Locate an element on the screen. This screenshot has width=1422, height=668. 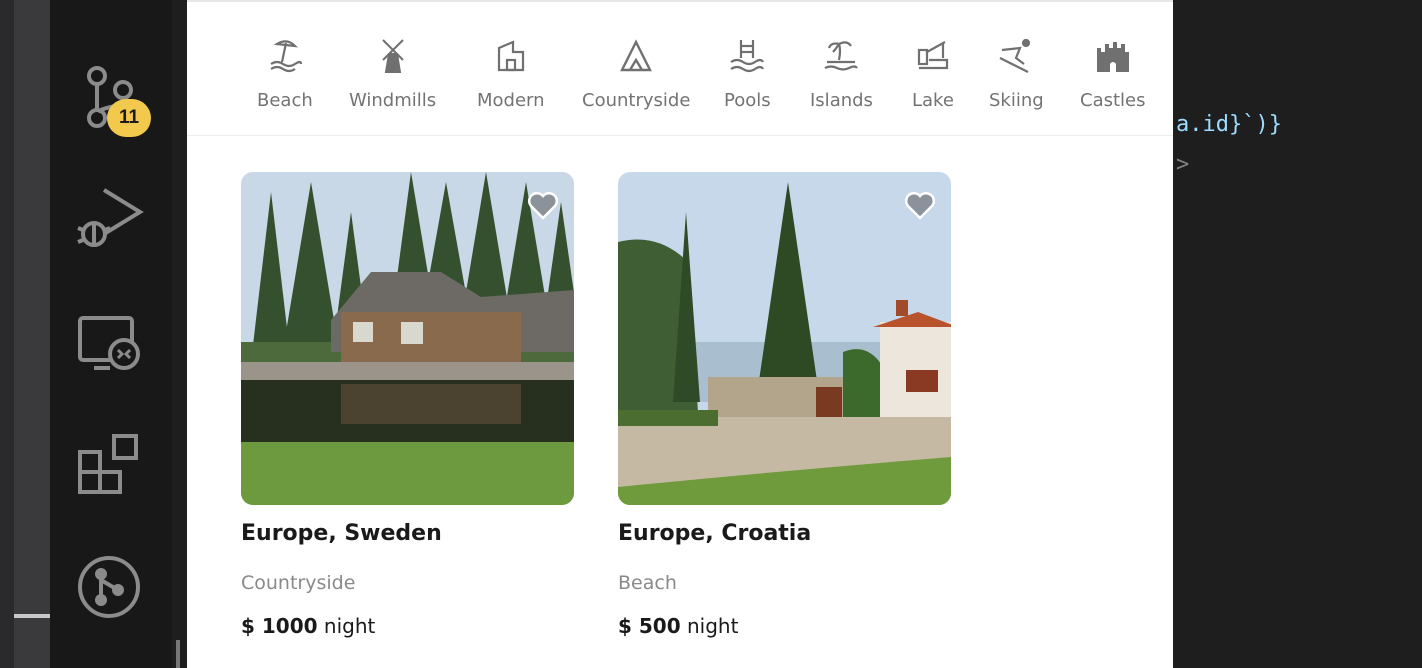
beach-icon is located at coordinates (286, 56).